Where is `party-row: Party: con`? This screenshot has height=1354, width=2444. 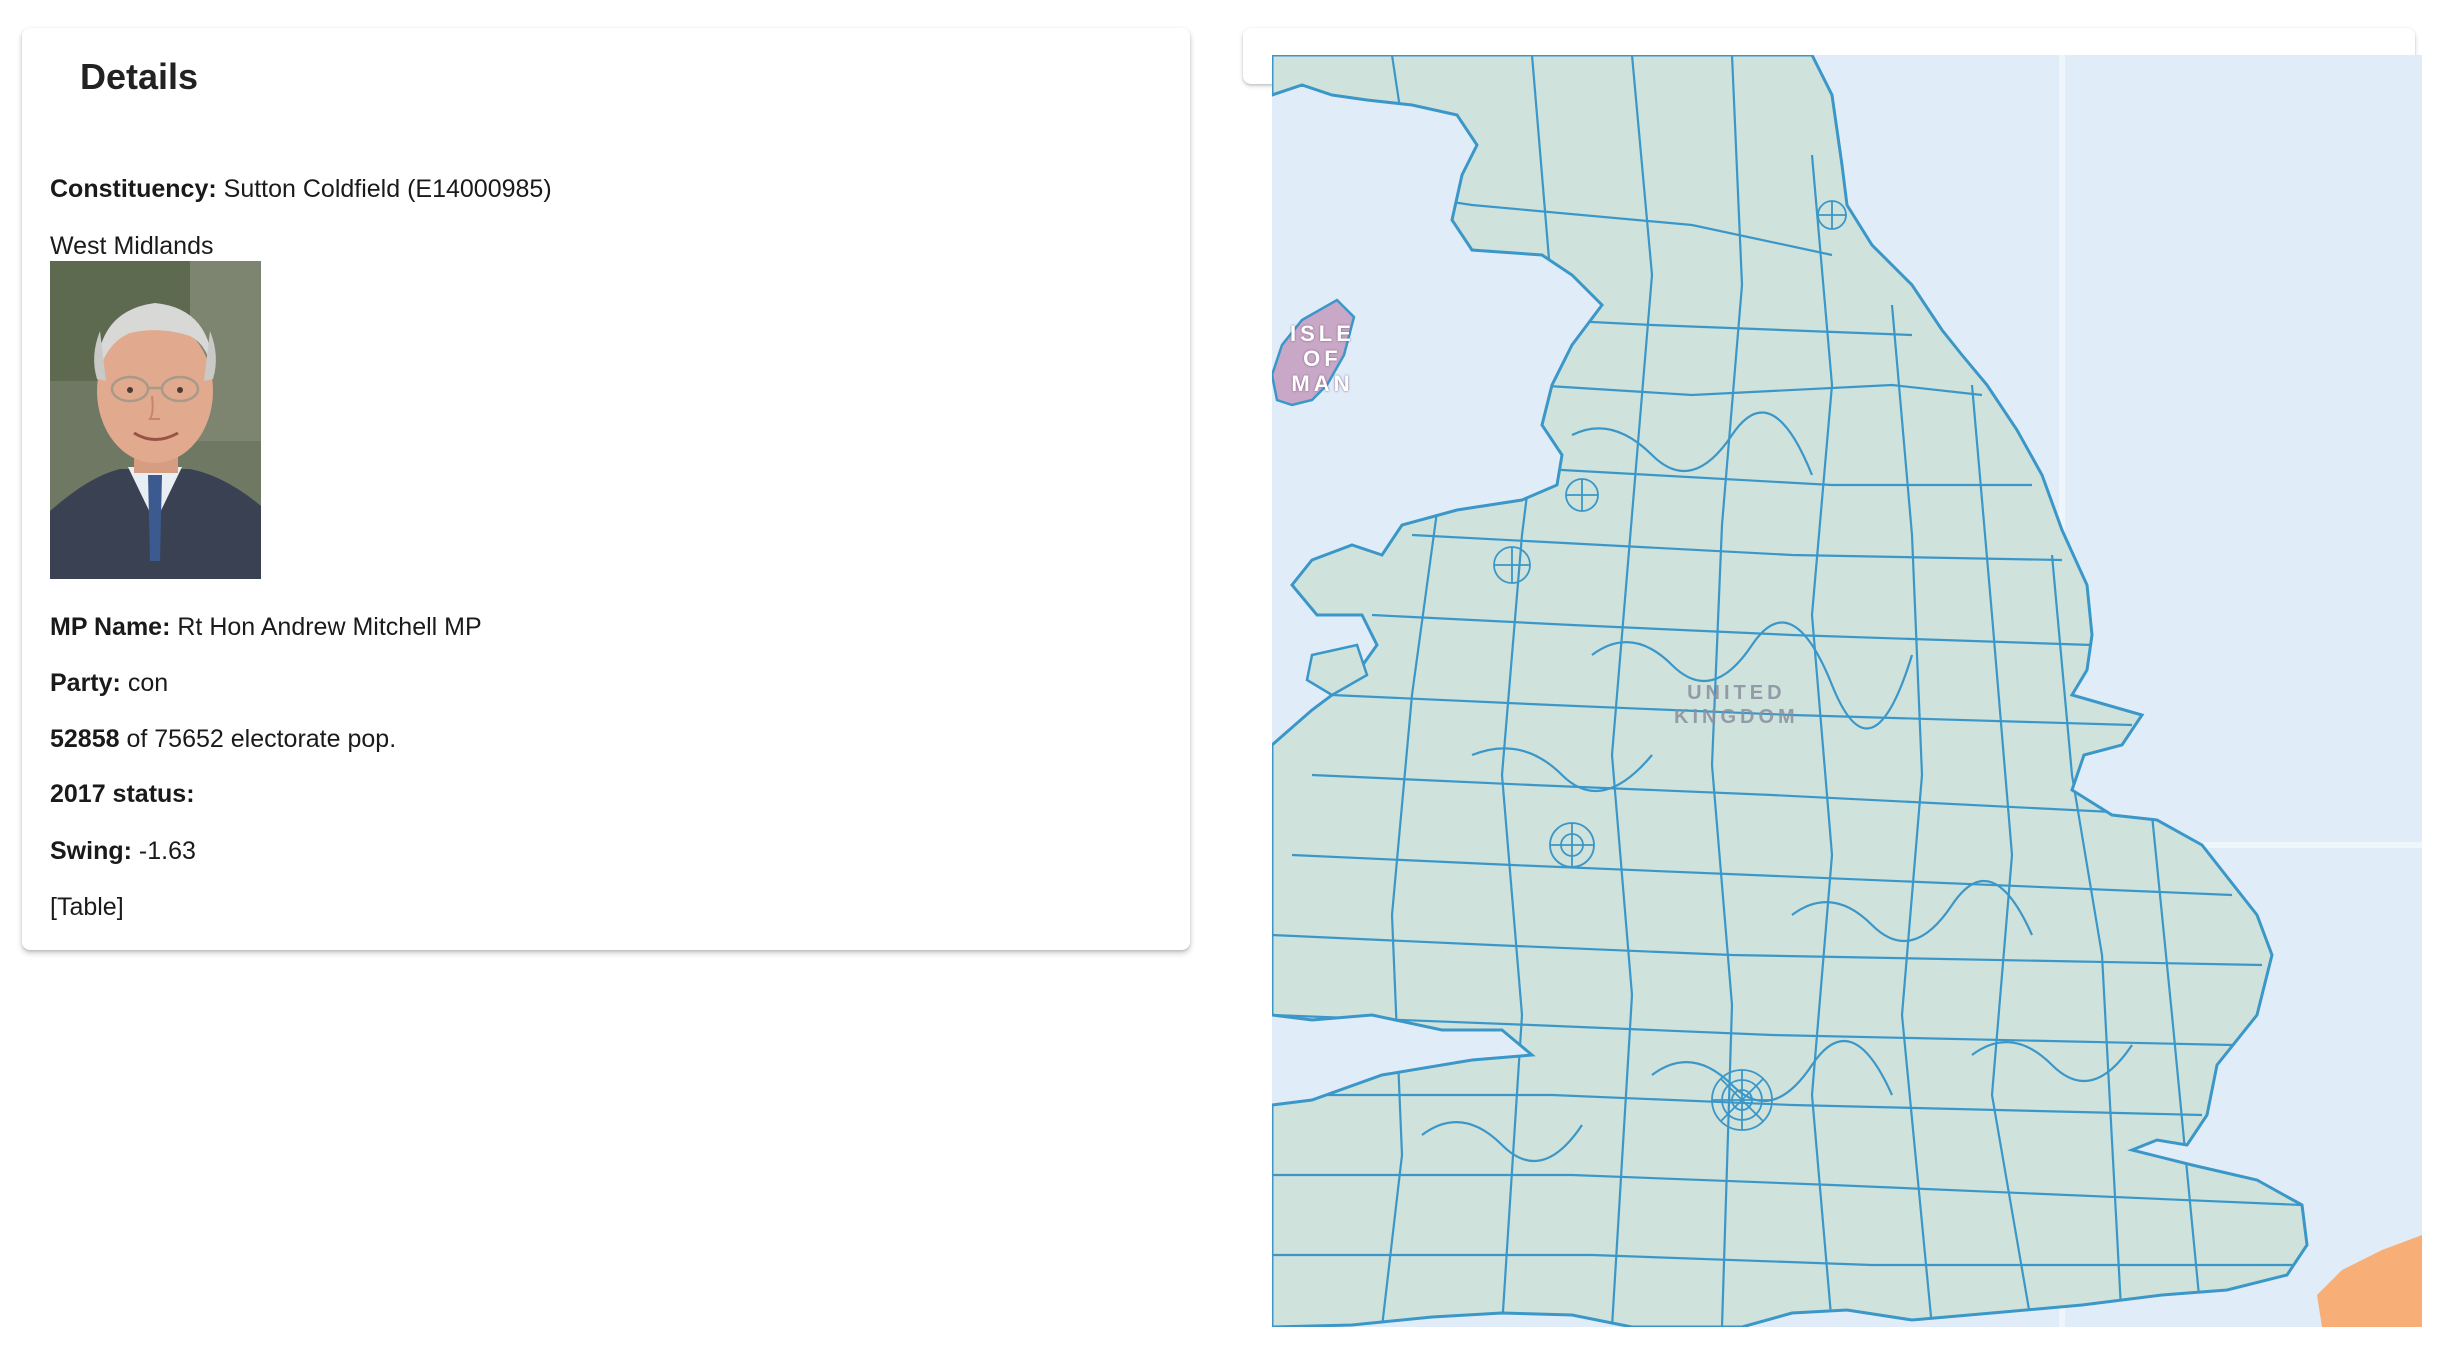 party-row: Party: con is located at coordinates (109, 683).